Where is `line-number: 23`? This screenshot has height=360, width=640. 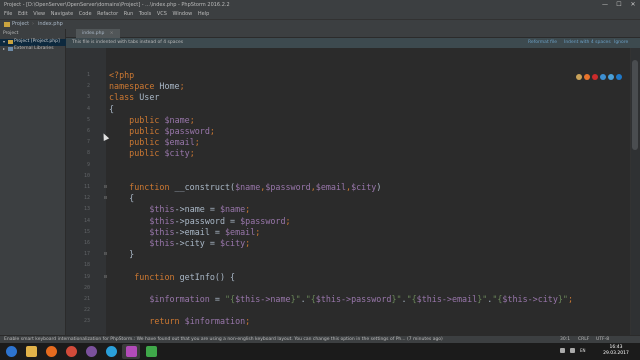
line-number: 23 is located at coordinates (86, 321).